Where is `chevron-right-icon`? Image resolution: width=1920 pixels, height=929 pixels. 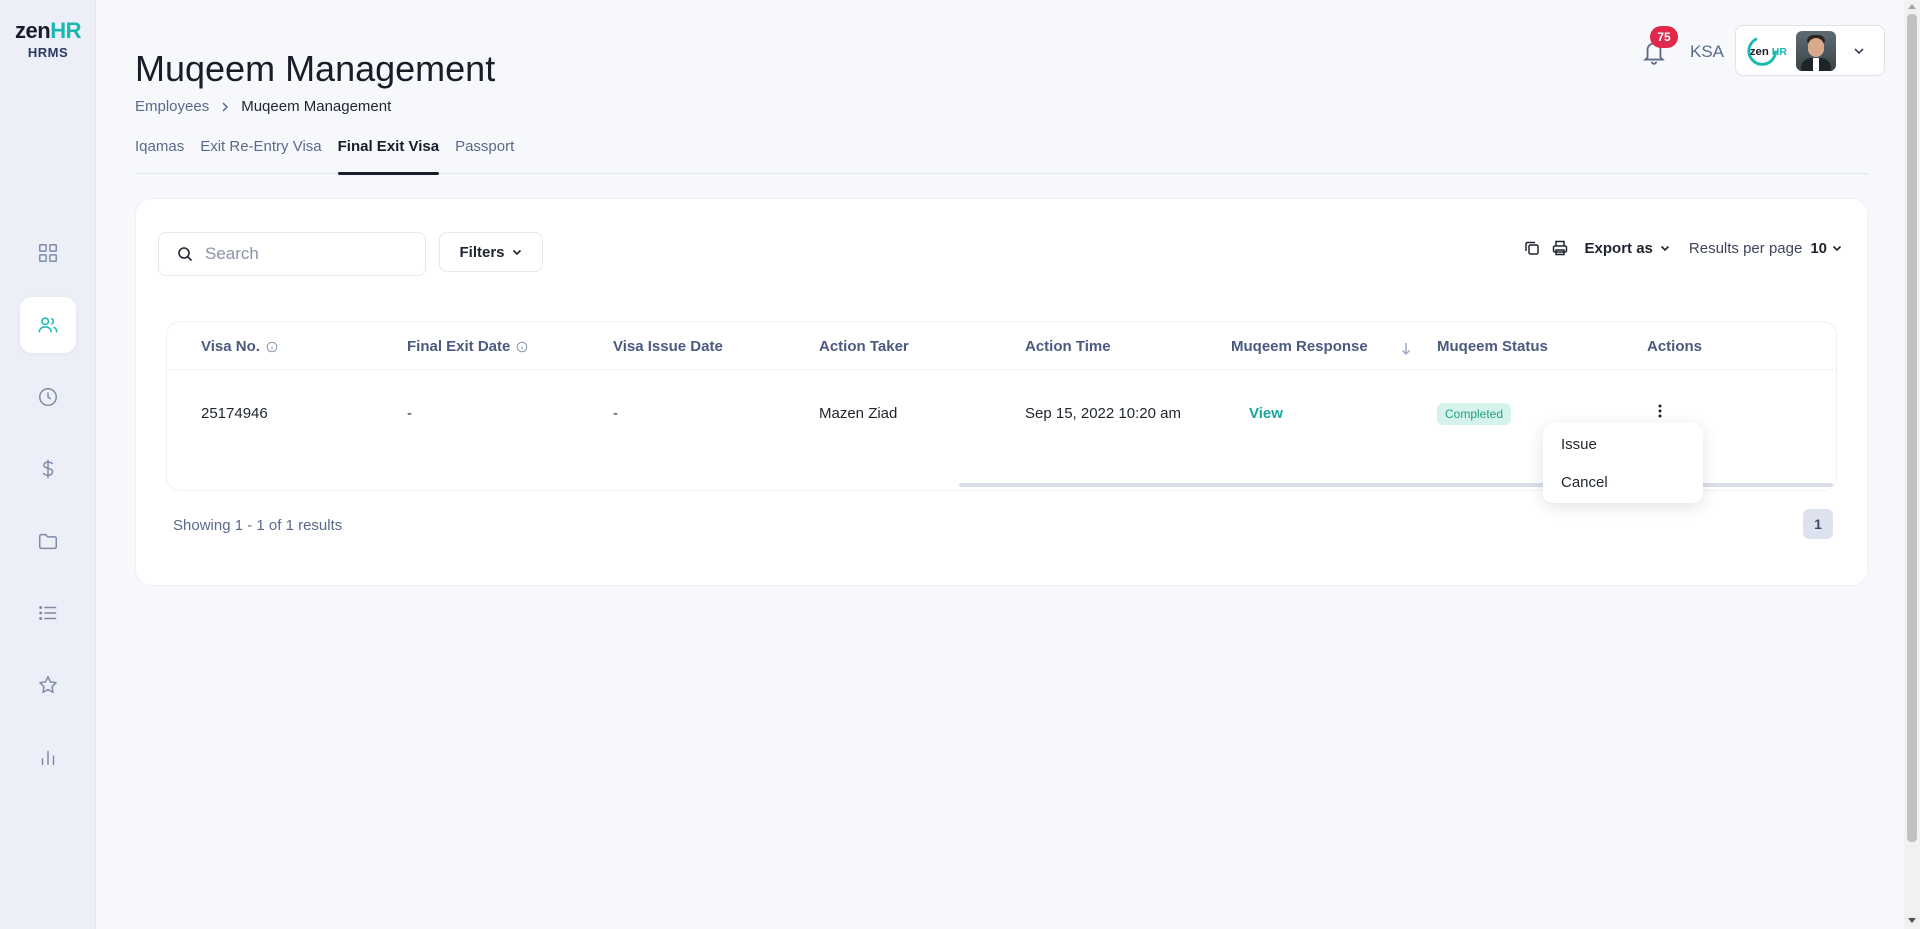 chevron-right-icon is located at coordinates (225, 106).